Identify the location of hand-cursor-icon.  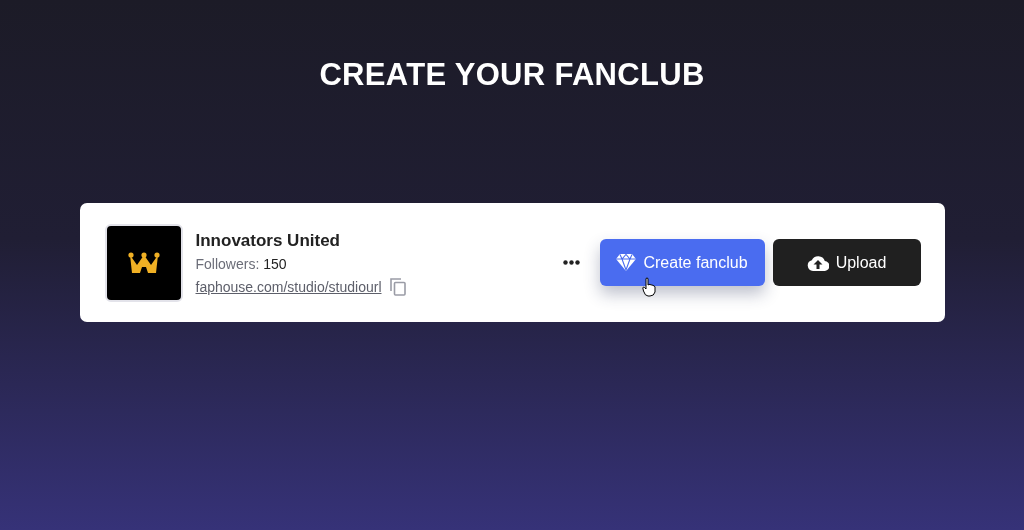
(648, 287).